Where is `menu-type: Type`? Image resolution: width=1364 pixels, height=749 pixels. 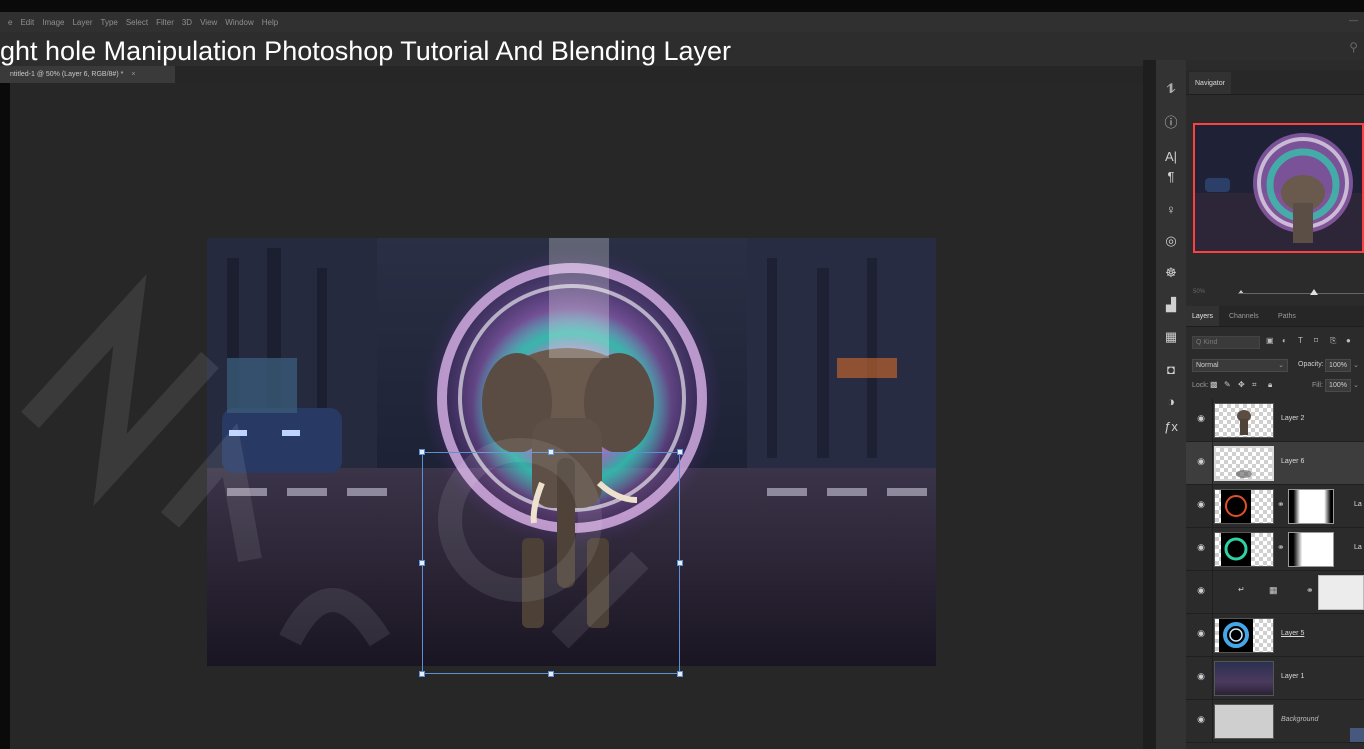 menu-type: Type is located at coordinates (109, 22).